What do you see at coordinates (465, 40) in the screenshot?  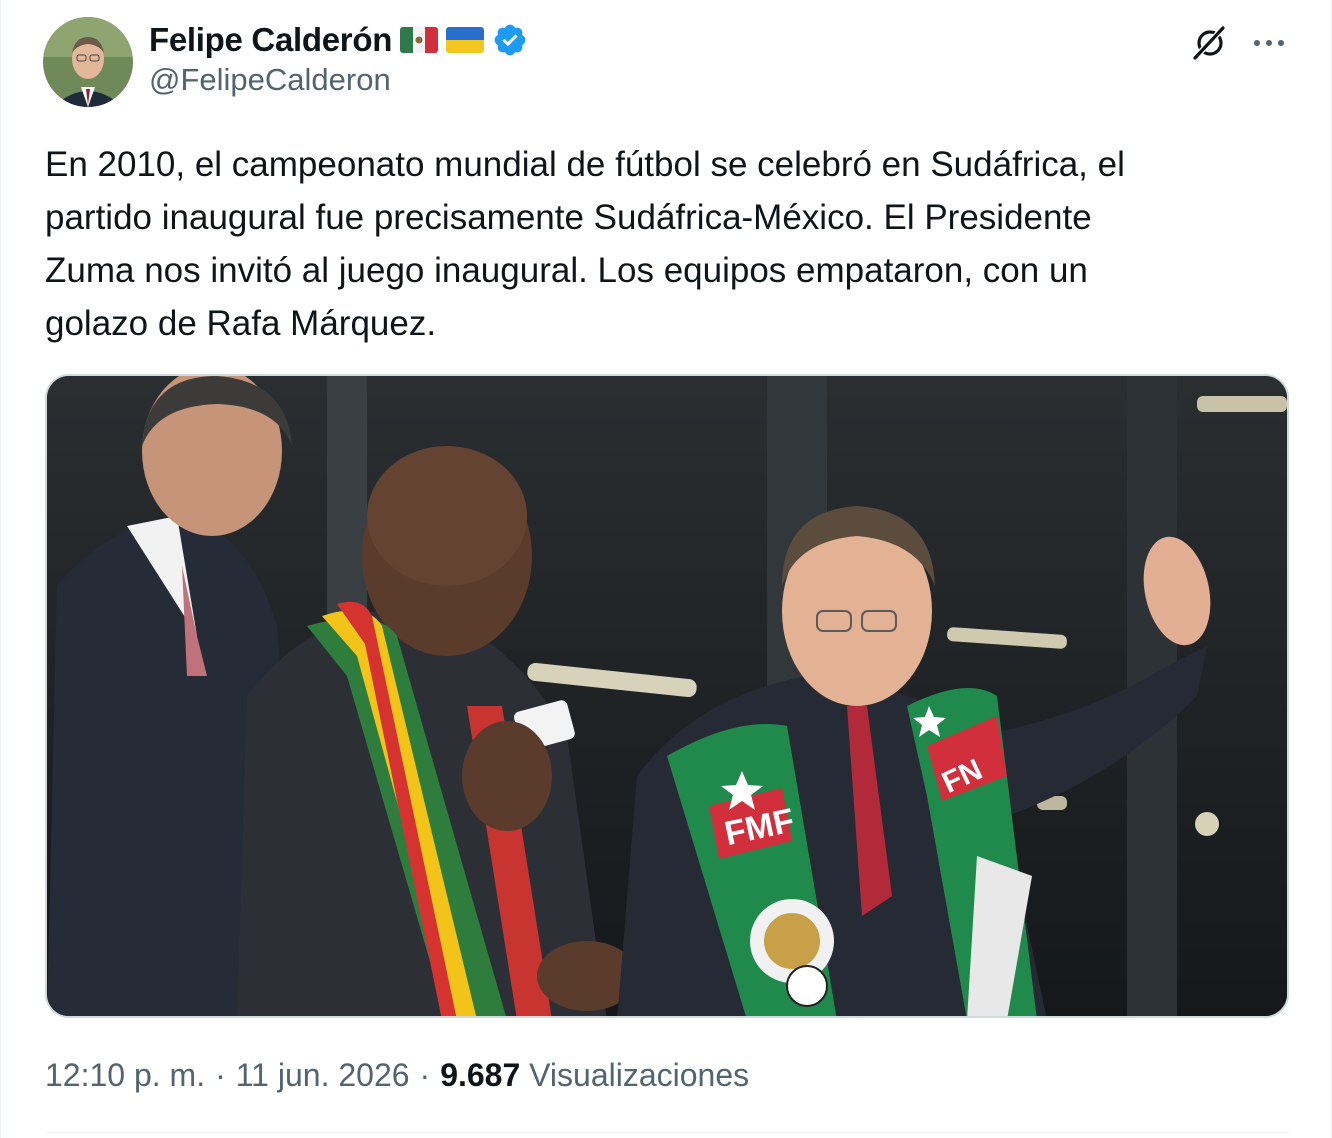 I see `ukraine-flag-icon` at bounding box center [465, 40].